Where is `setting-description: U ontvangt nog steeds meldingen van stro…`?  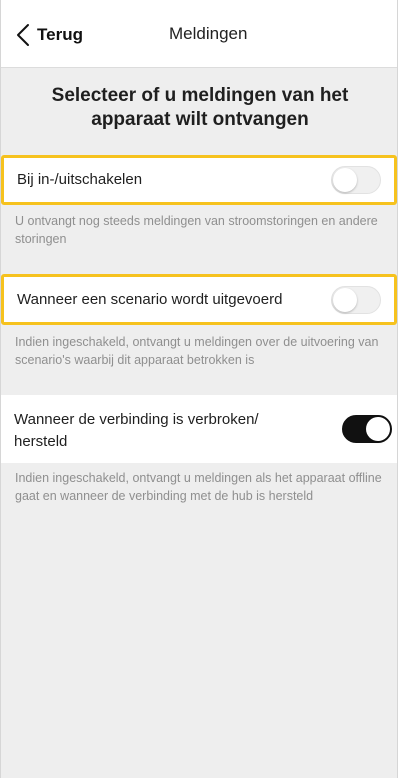
setting-description: U ontvangt nog steeds meldingen van stro… is located at coordinates (196, 230).